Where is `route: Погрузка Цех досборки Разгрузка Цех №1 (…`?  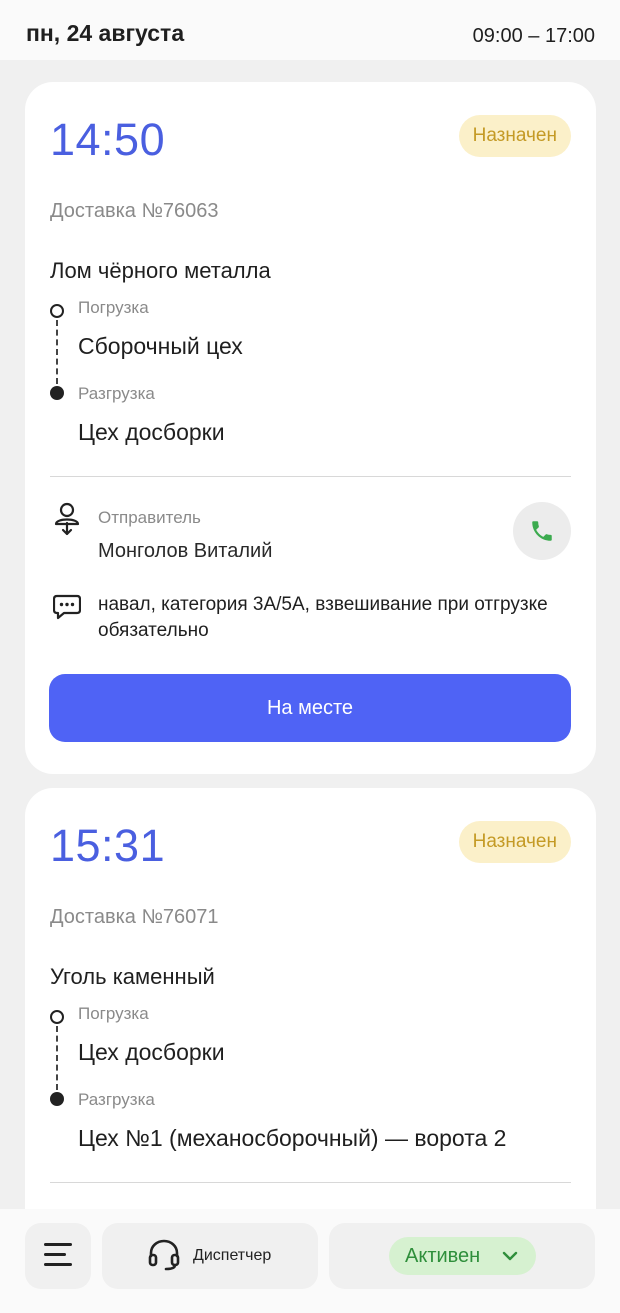 route: Погрузка Цех досборки Разгрузка Цех №1 (… is located at coordinates (310, 1082).